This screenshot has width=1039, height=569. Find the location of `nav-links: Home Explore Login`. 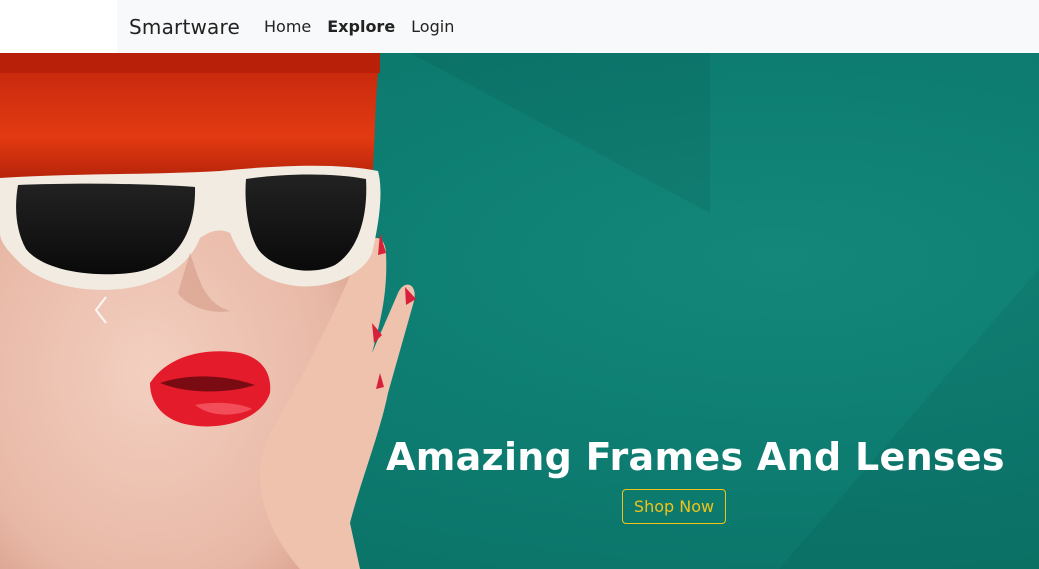

nav-links: Home Explore Login is located at coordinates (359, 26).